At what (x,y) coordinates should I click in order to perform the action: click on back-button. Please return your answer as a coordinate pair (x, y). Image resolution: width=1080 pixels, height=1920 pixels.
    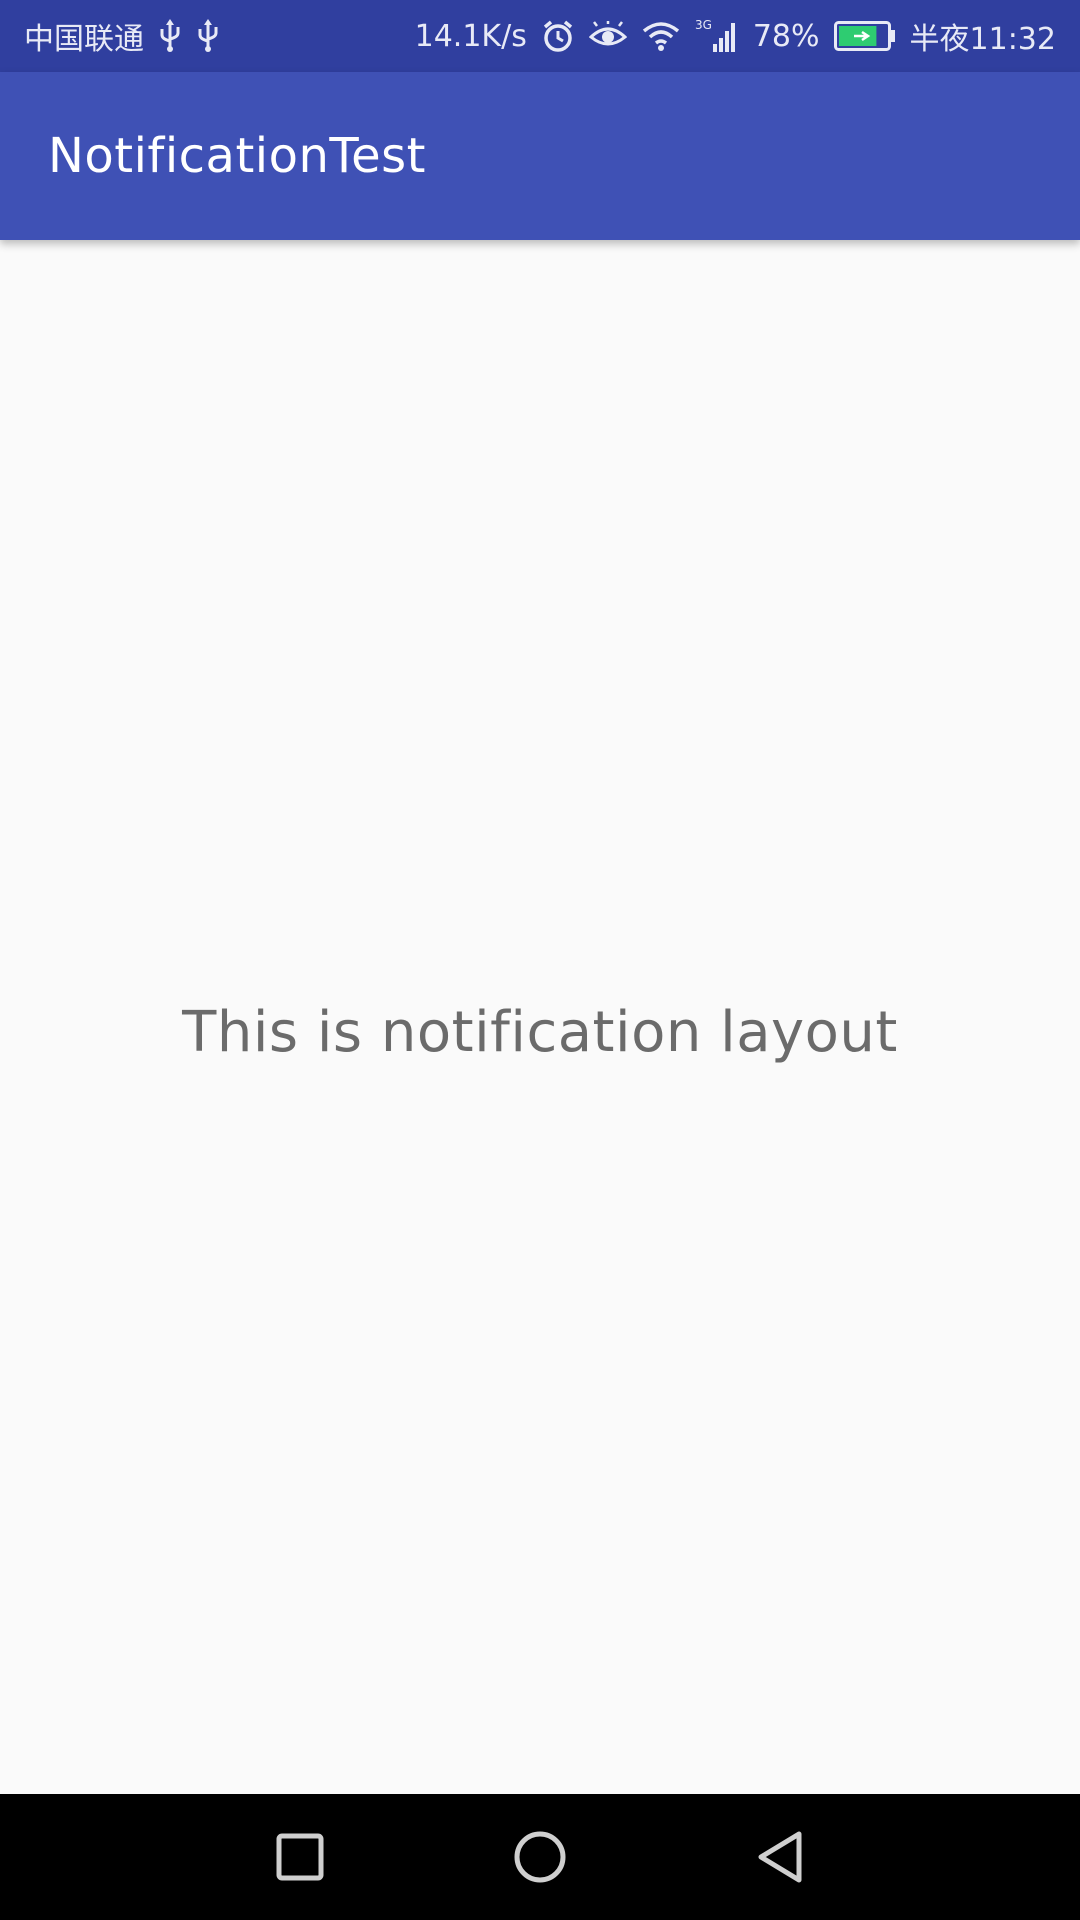
    Looking at the image, I should click on (780, 1857).